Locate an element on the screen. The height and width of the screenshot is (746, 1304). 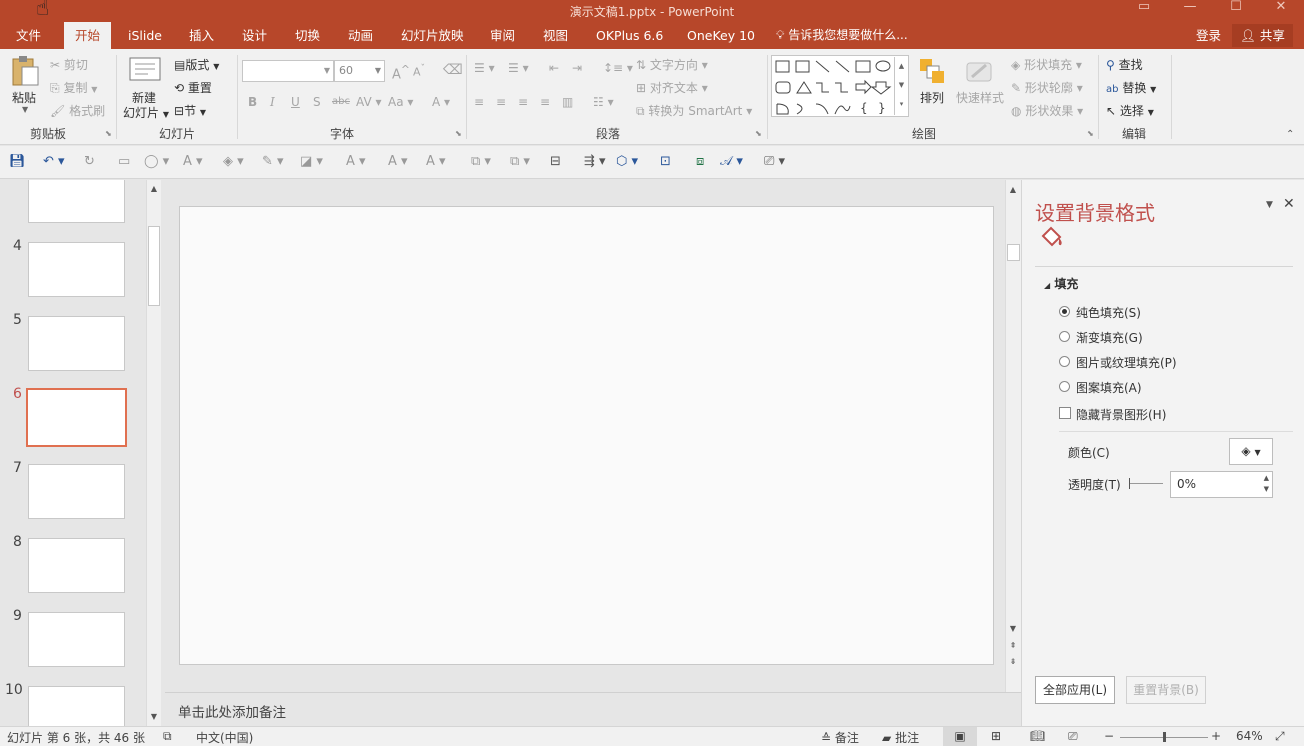
distributed-button: ▥ is located at coordinates (567, 102).